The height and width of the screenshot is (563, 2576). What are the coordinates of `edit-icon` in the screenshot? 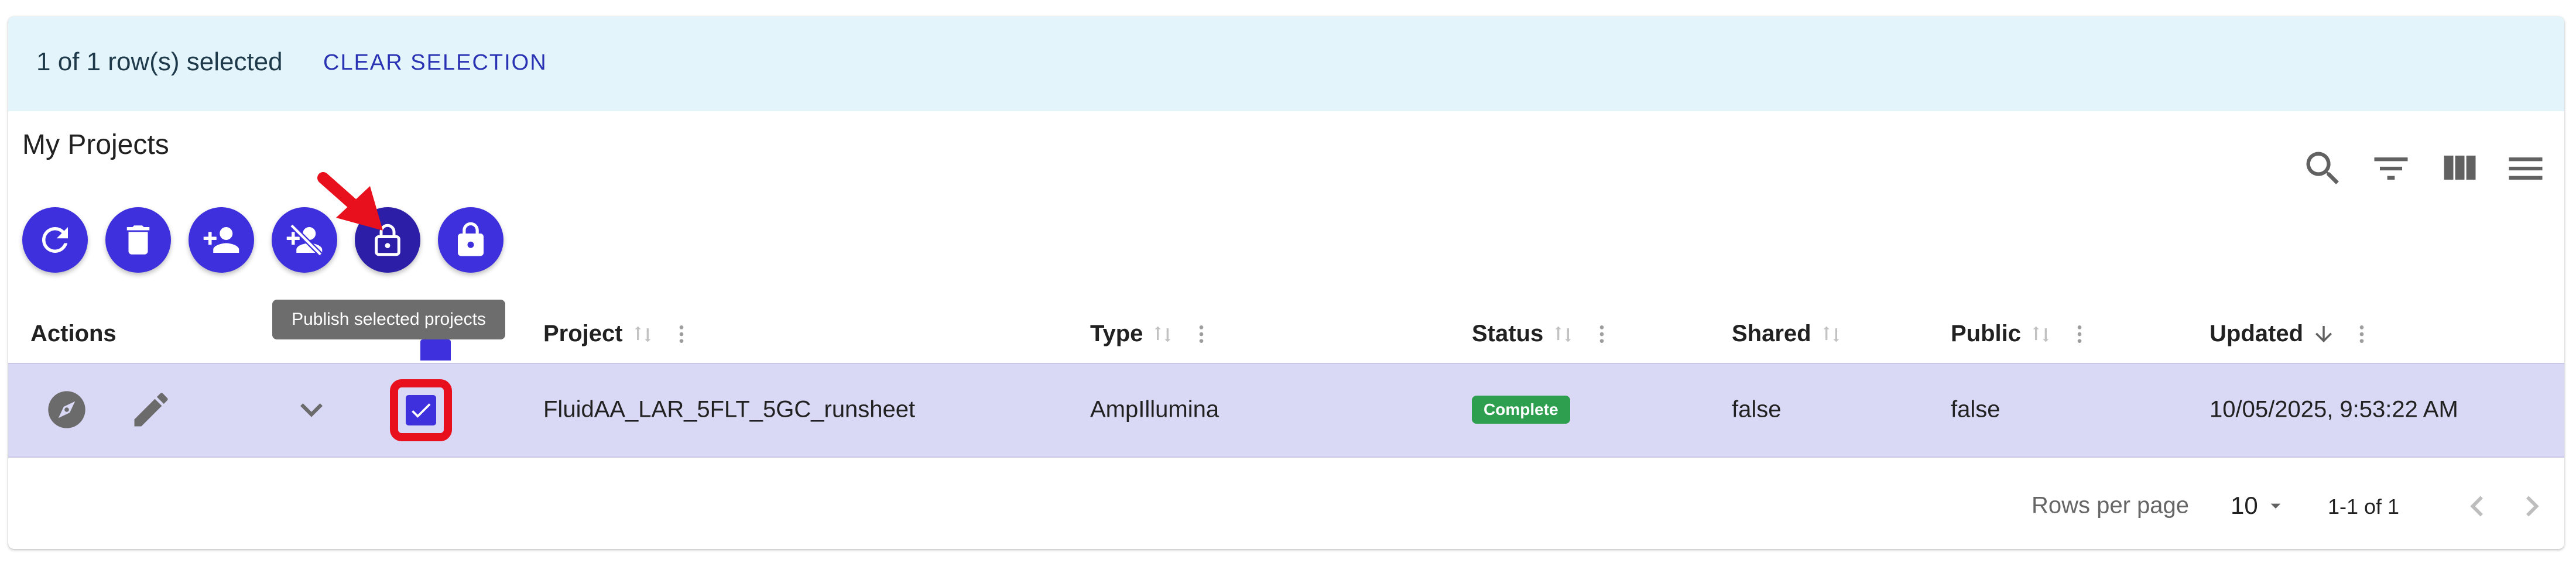 It's located at (151, 409).